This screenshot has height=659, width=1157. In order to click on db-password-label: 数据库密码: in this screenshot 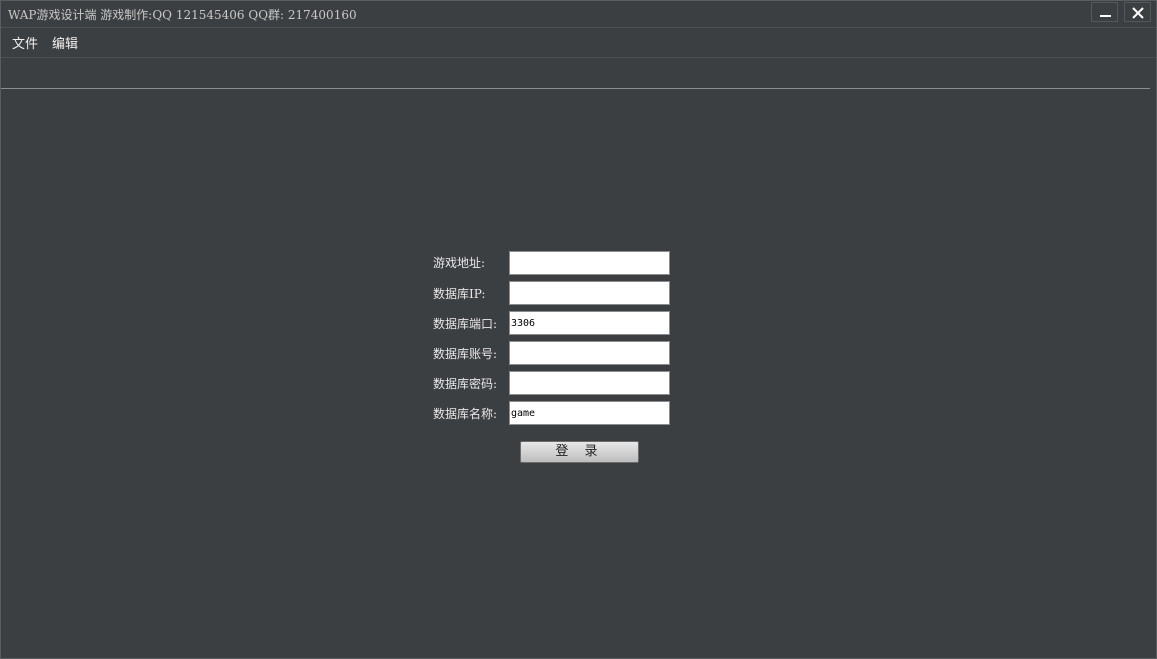, I will do `click(465, 384)`.